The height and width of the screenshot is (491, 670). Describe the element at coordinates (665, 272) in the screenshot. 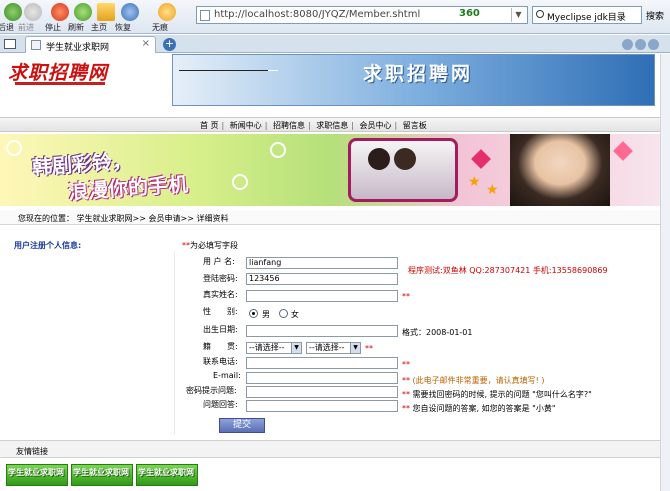

I see `vertical-scrollbar` at that location.